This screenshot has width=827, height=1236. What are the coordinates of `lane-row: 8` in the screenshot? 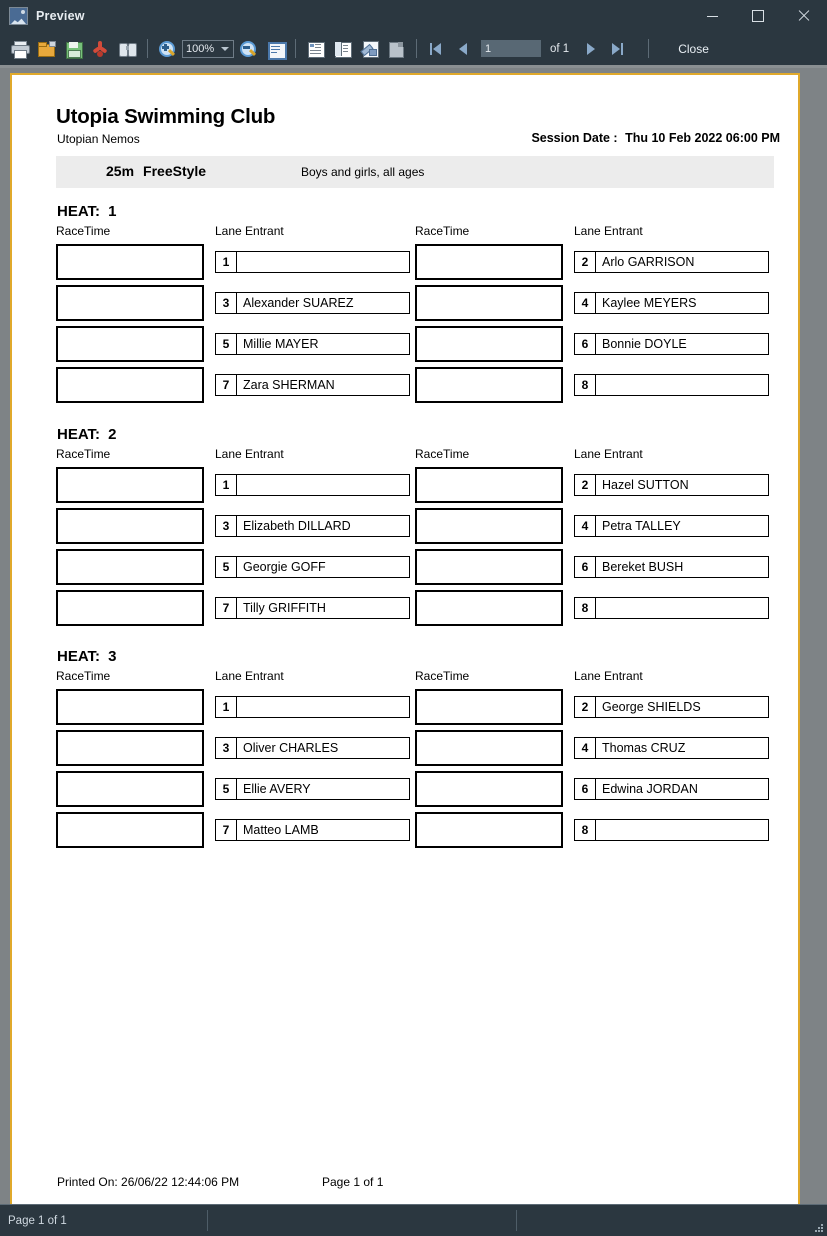 It's located at (671, 608).